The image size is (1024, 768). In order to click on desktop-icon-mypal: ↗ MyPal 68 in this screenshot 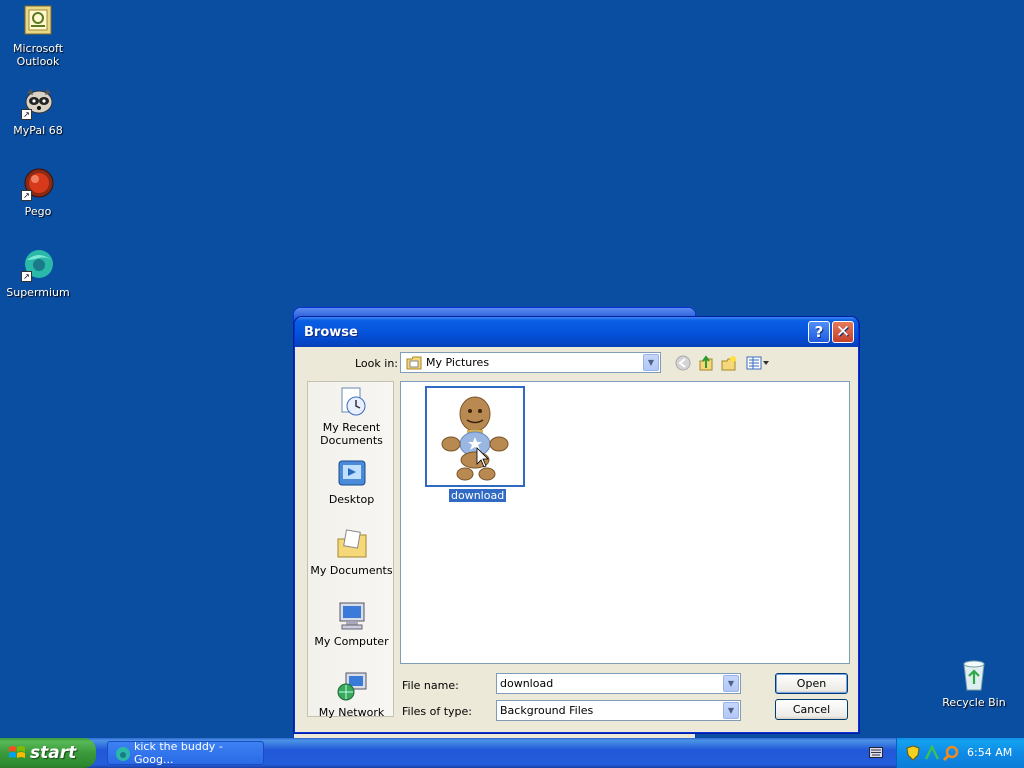, I will do `click(38, 111)`.